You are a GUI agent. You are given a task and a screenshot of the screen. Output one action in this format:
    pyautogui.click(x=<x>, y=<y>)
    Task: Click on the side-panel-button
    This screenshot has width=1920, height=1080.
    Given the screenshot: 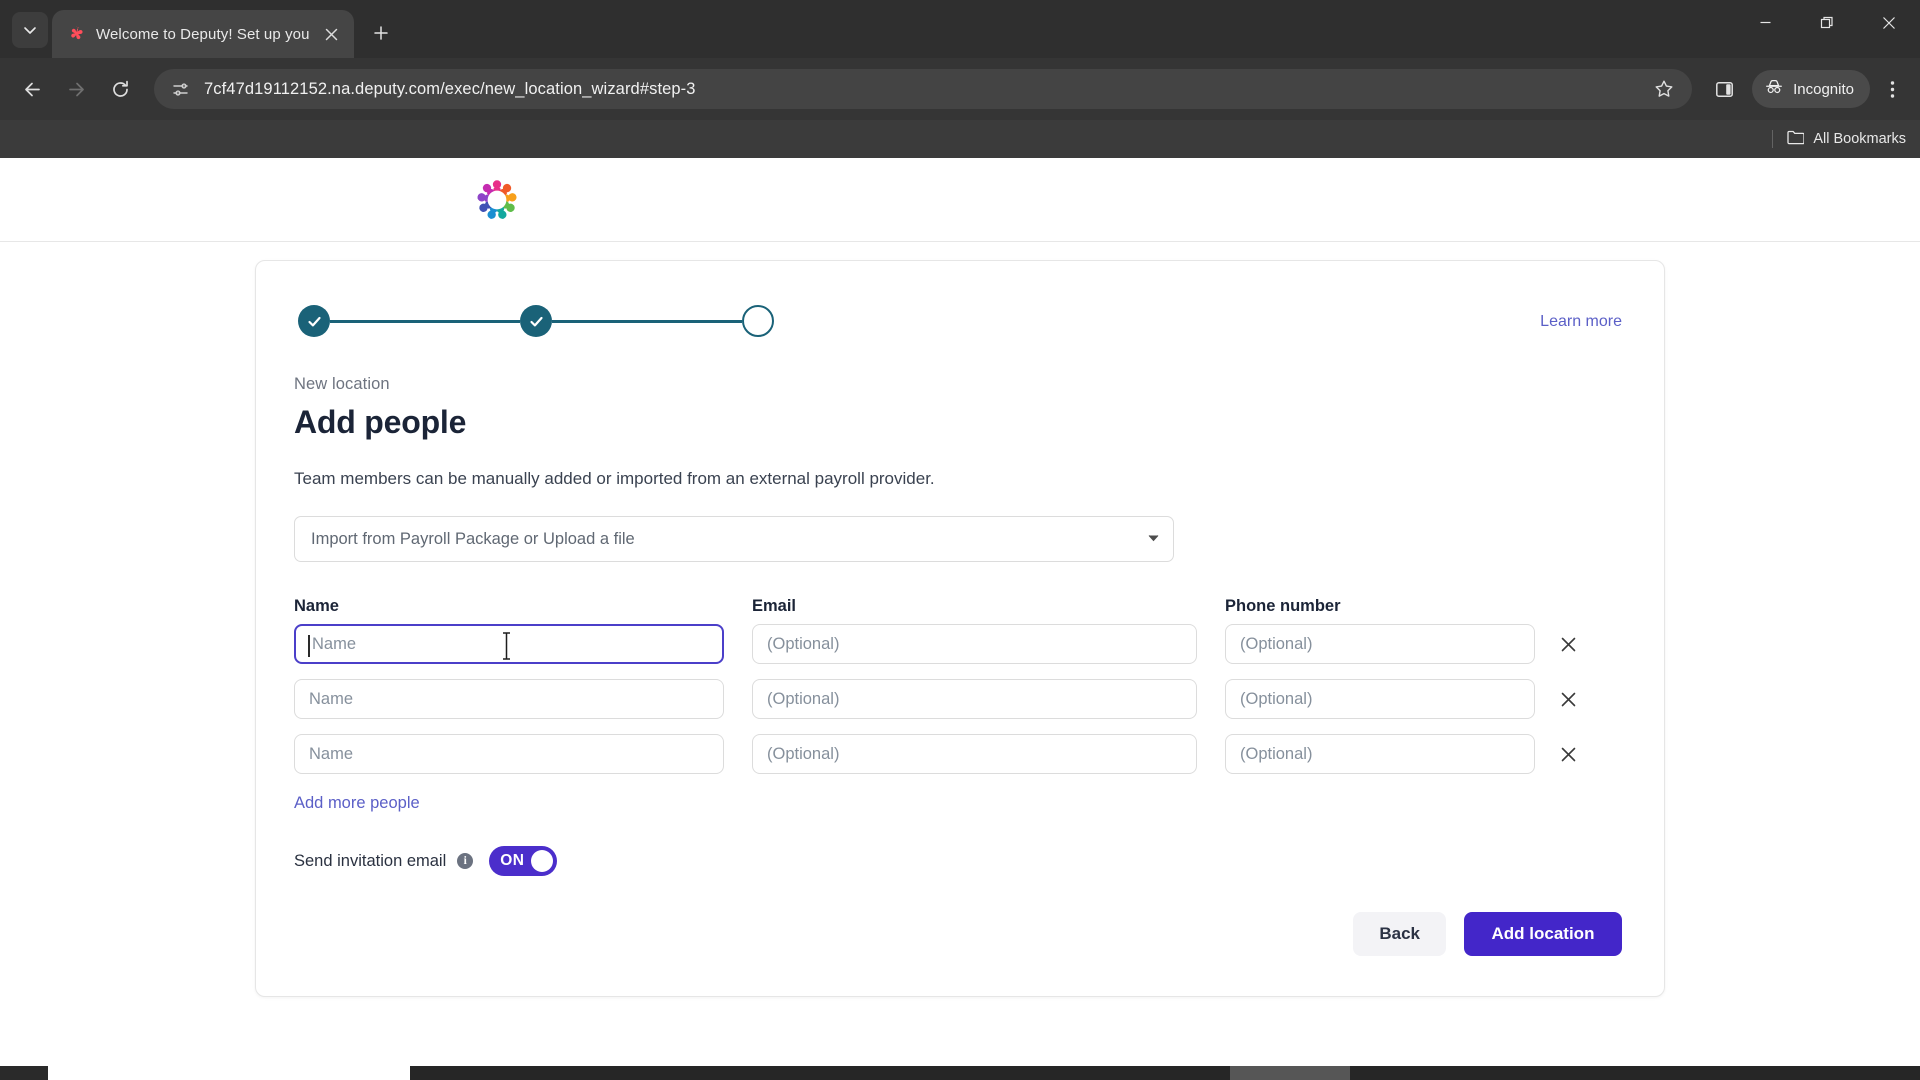 What is the action you would take?
    pyautogui.click(x=1724, y=89)
    